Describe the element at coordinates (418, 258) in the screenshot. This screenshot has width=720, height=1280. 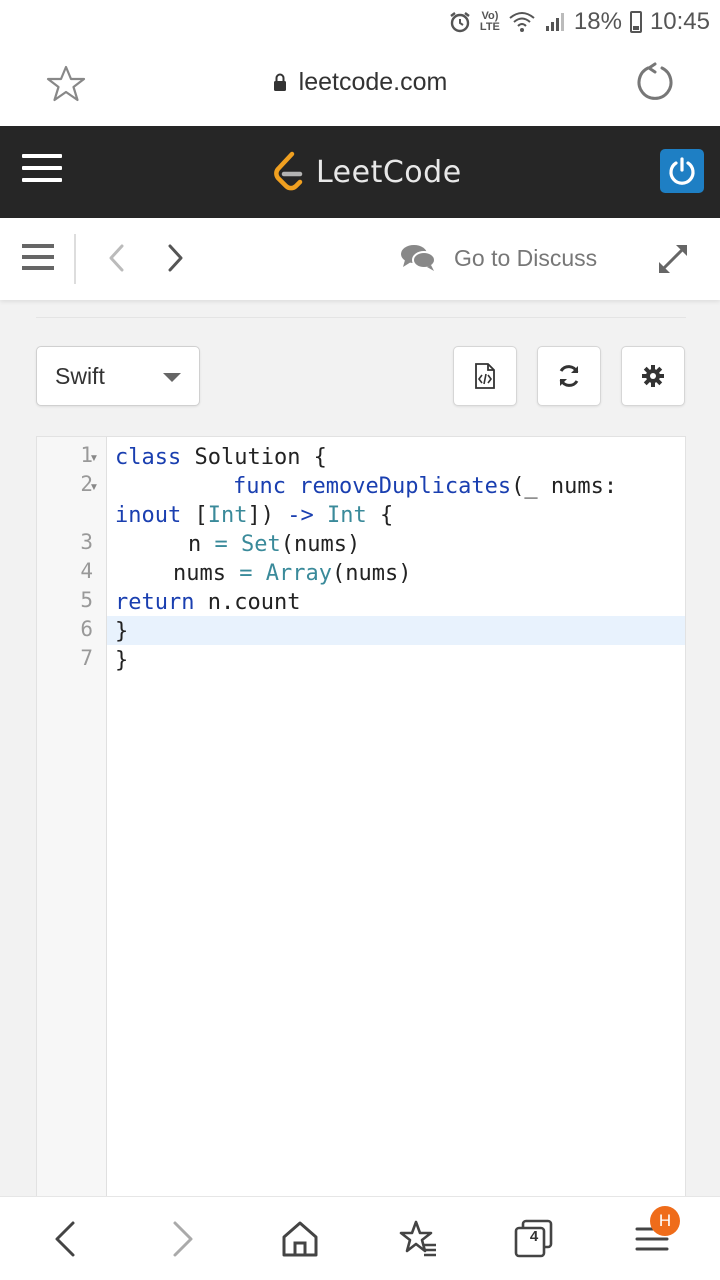
I see `comments-icon` at that location.